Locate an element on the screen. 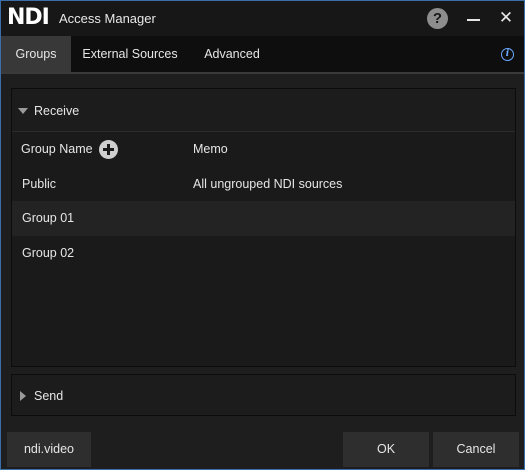 Image resolution: width=525 pixels, height=470 pixels. tab-external-sources: External Sources is located at coordinates (130, 54).